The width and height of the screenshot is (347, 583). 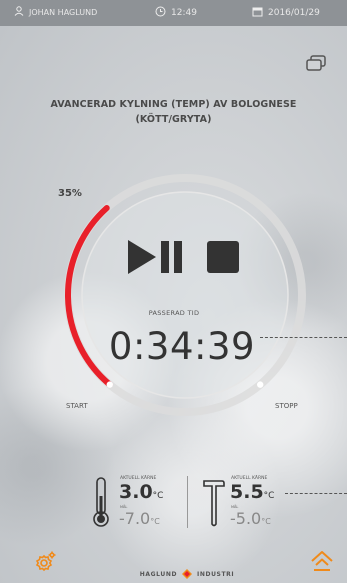 What do you see at coordinates (155, 521) in the screenshot?
I see `core-target-unit: °C` at bounding box center [155, 521].